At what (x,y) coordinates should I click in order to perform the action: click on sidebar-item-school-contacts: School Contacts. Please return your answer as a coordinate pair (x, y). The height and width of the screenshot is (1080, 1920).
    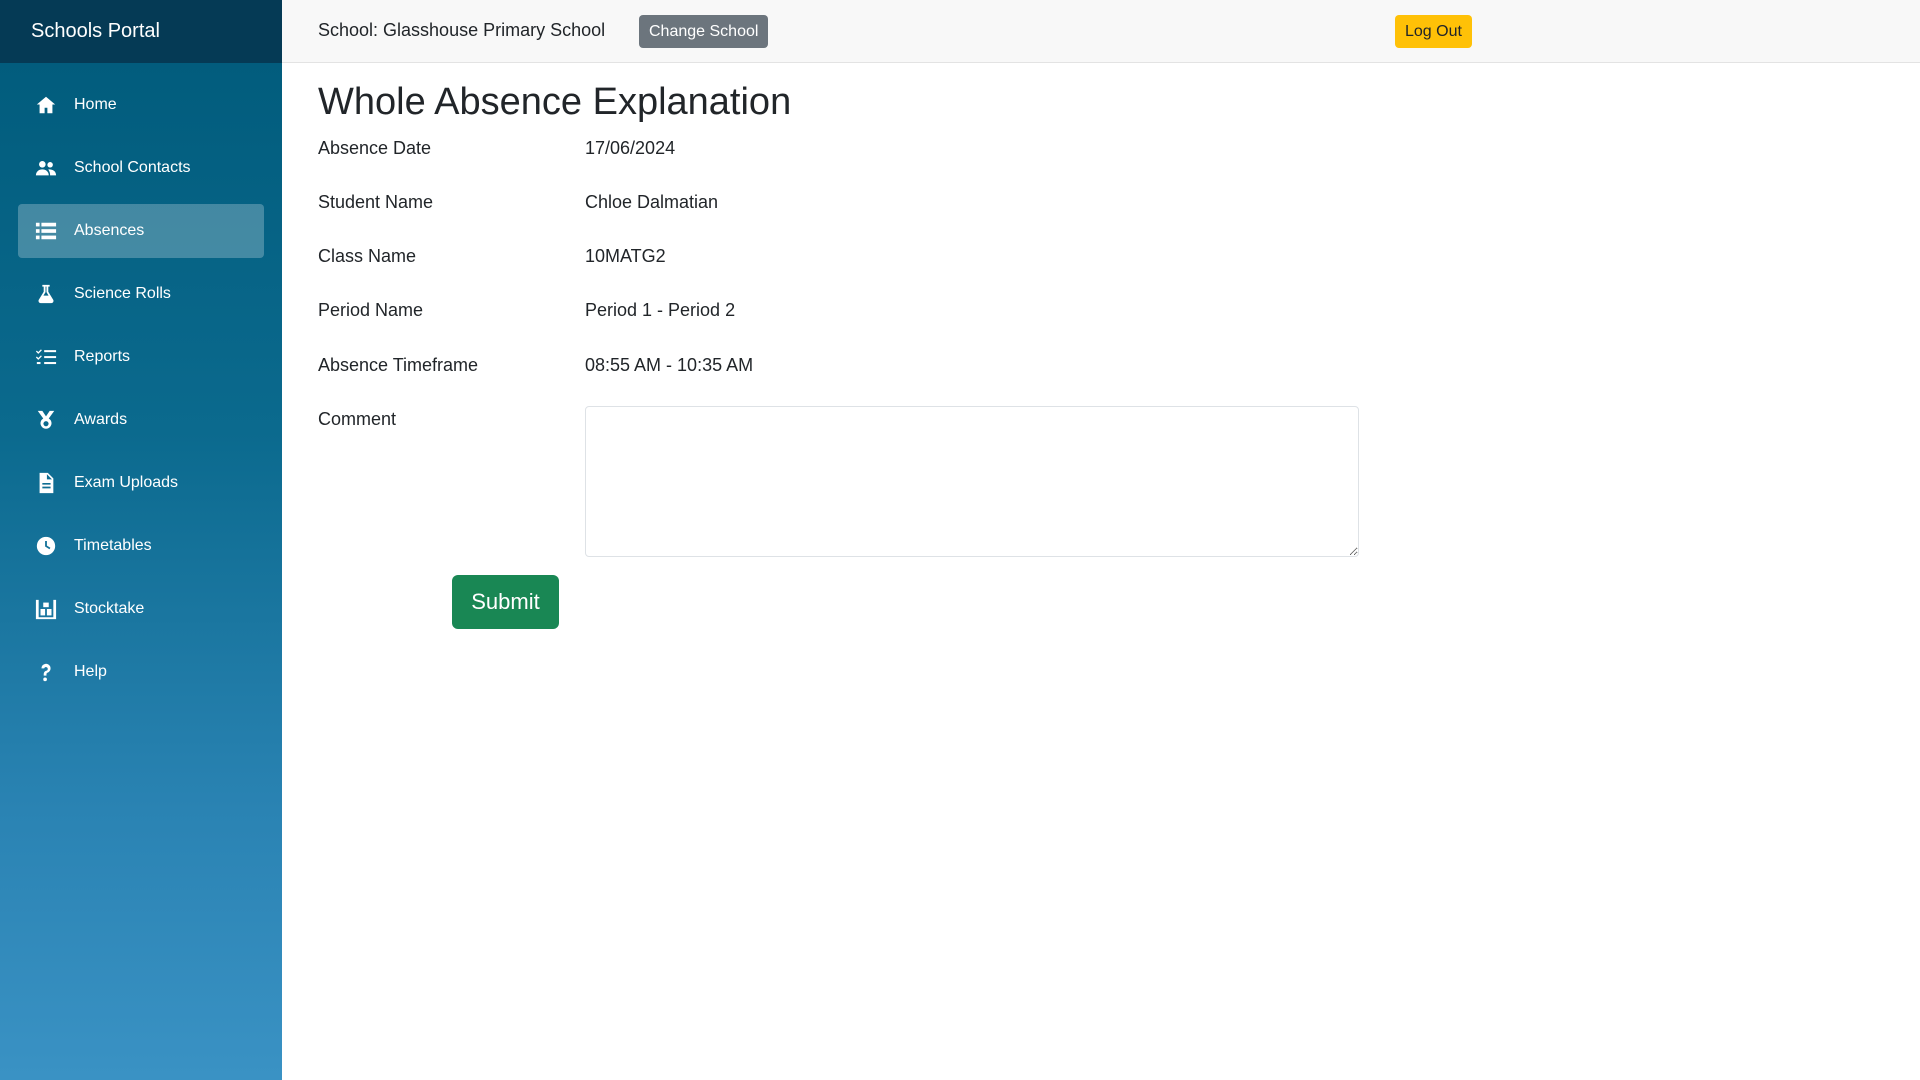
    Looking at the image, I should click on (141, 168).